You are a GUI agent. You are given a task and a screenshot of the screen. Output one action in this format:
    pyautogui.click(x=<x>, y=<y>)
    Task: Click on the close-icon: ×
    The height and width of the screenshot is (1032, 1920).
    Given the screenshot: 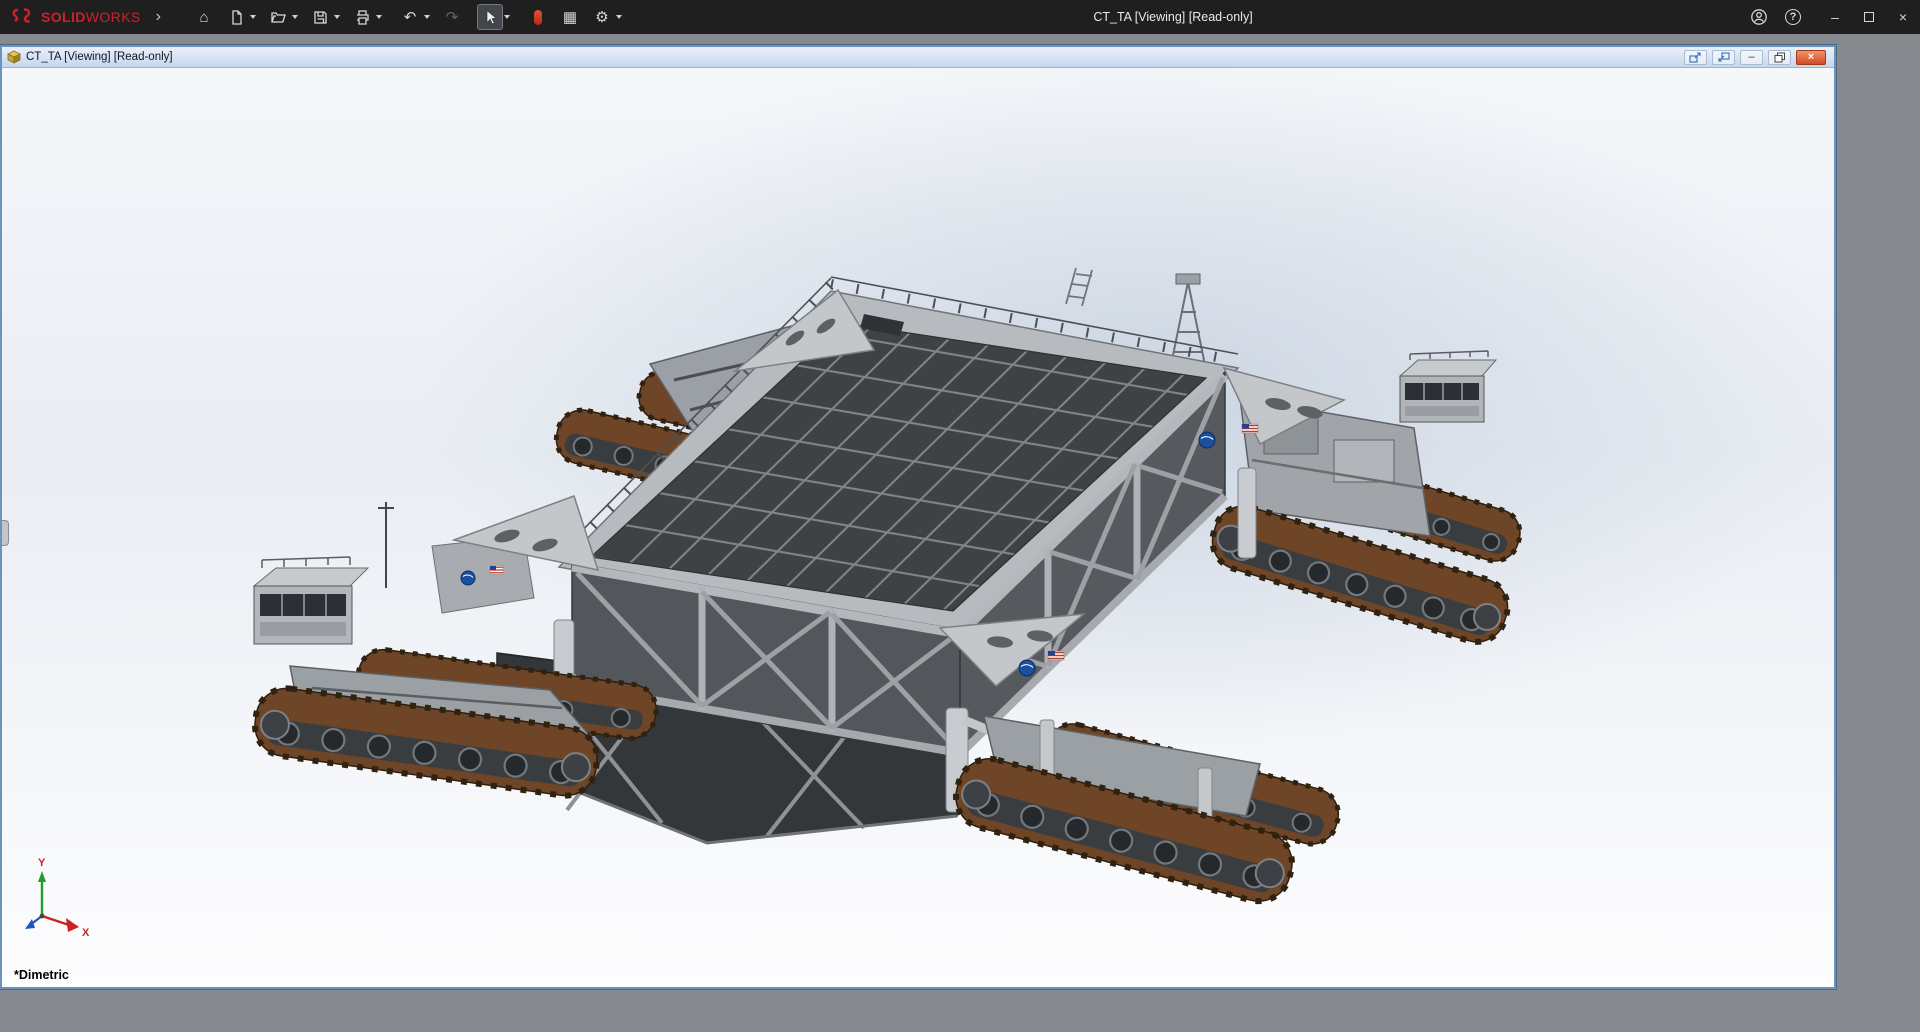 What is the action you would take?
    pyautogui.click(x=1903, y=17)
    